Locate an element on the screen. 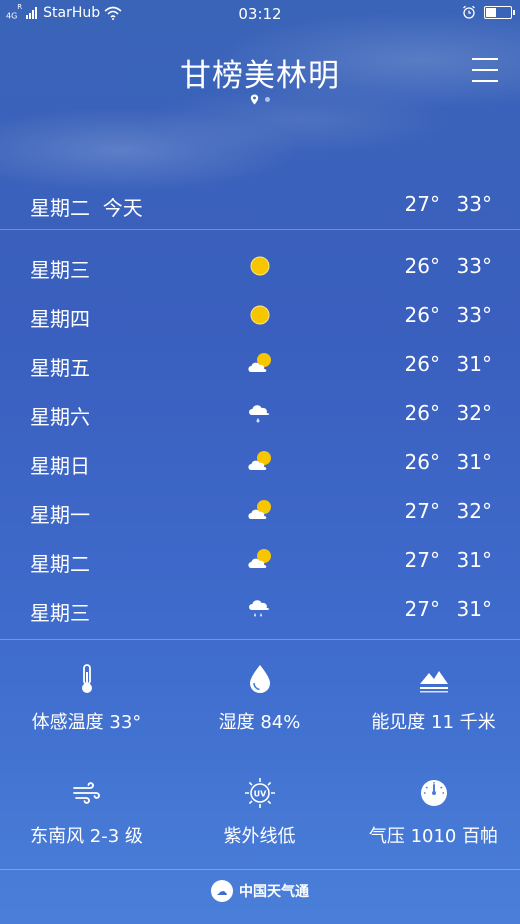 This screenshot has width=520, height=924. forecast-row: 星期三 26° 33° is located at coordinates (260, 266).